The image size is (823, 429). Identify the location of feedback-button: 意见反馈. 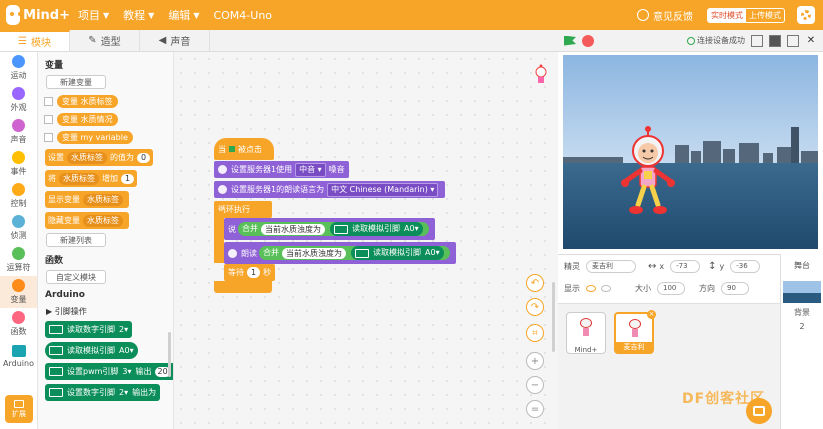
(665, 15).